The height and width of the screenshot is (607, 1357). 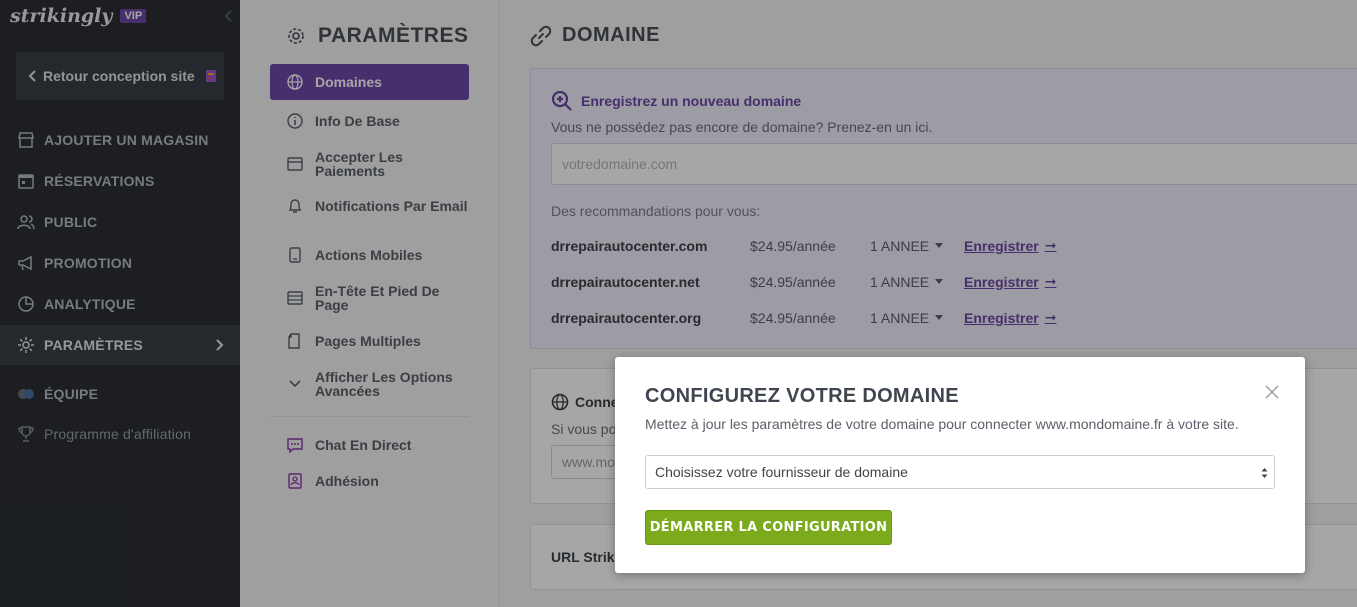 What do you see at coordinates (960, 472) in the screenshot?
I see `provider-select: Choisissez votre fournisseur de domaine` at bounding box center [960, 472].